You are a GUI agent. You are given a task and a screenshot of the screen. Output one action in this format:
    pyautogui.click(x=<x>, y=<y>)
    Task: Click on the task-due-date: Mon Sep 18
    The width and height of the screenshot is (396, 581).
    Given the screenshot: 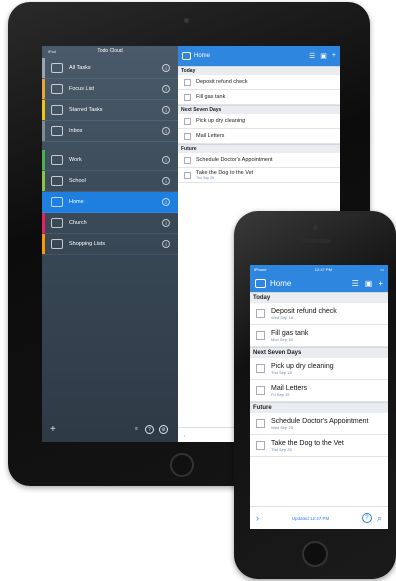 What is the action you would take?
    pyautogui.click(x=282, y=339)
    